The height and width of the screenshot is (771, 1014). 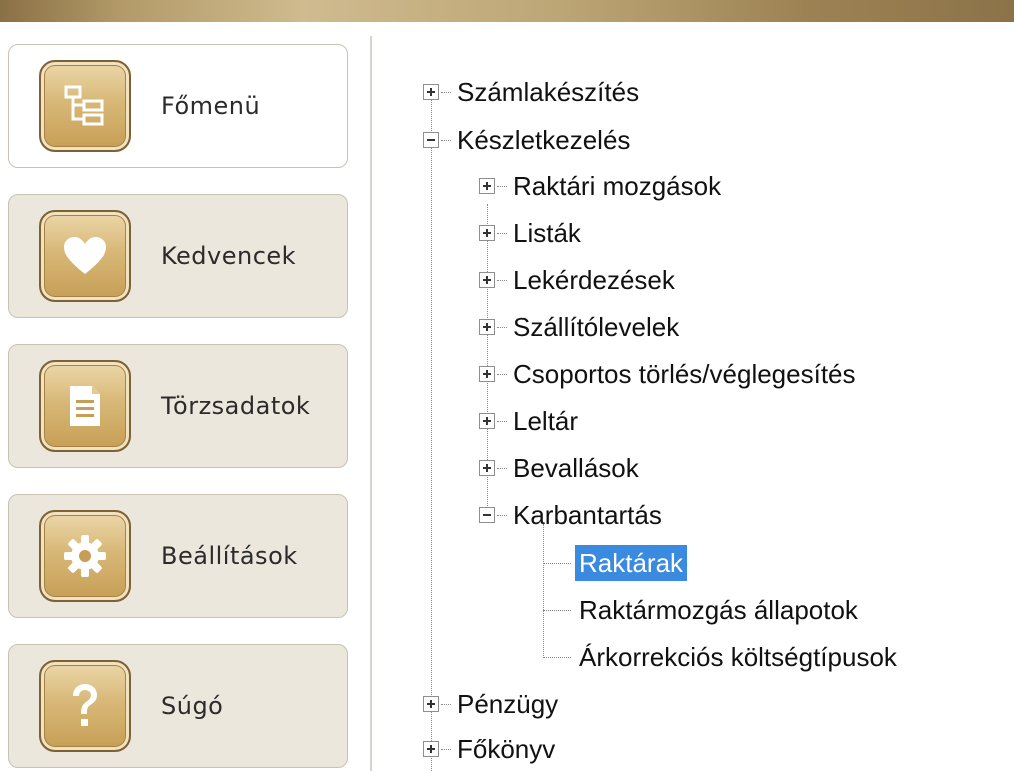 What do you see at coordinates (718, 610) in the screenshot?
I see `tree-node-label: Raktármozgás állapotok` at bounding box center [718, 610].